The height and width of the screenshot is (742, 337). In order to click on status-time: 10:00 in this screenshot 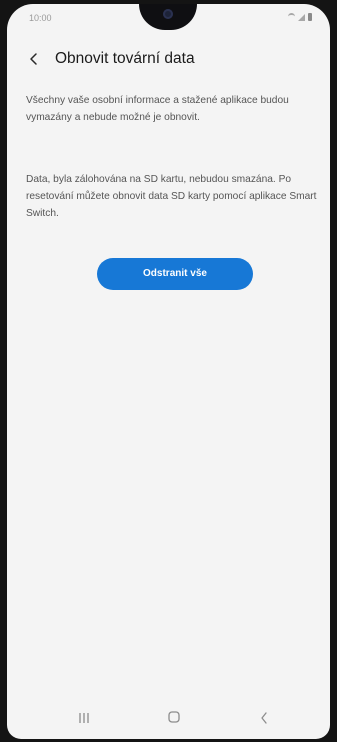, I will do `click(40, 18)`.